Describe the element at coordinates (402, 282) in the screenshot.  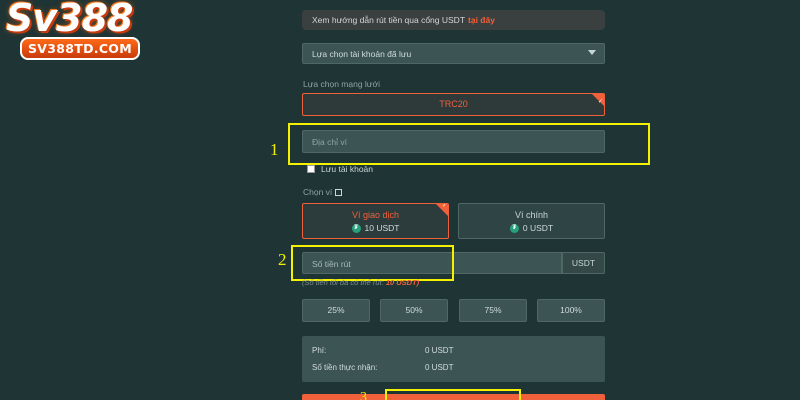
I see `max-withdraw-value: 10 USDT)` at that location.